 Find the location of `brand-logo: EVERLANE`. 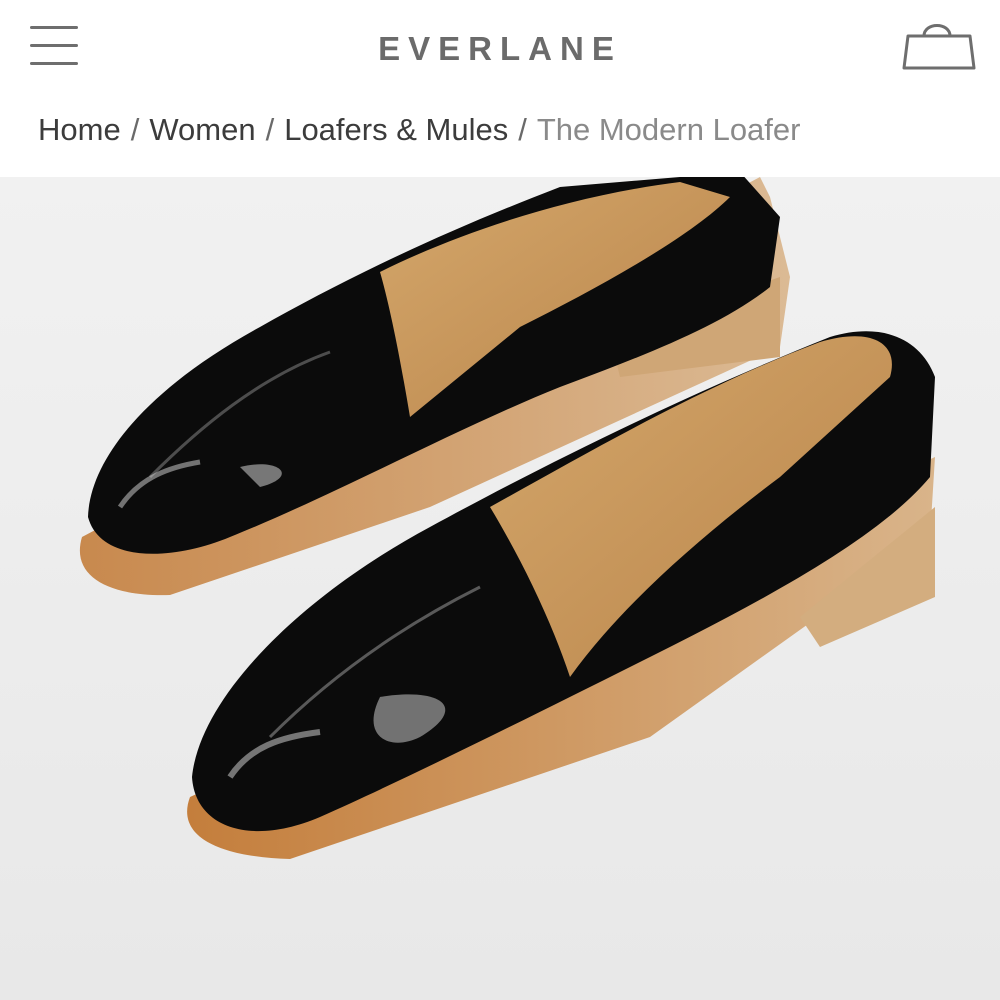

brand-logo: EVERLANE is located at coordinates (500, 49).